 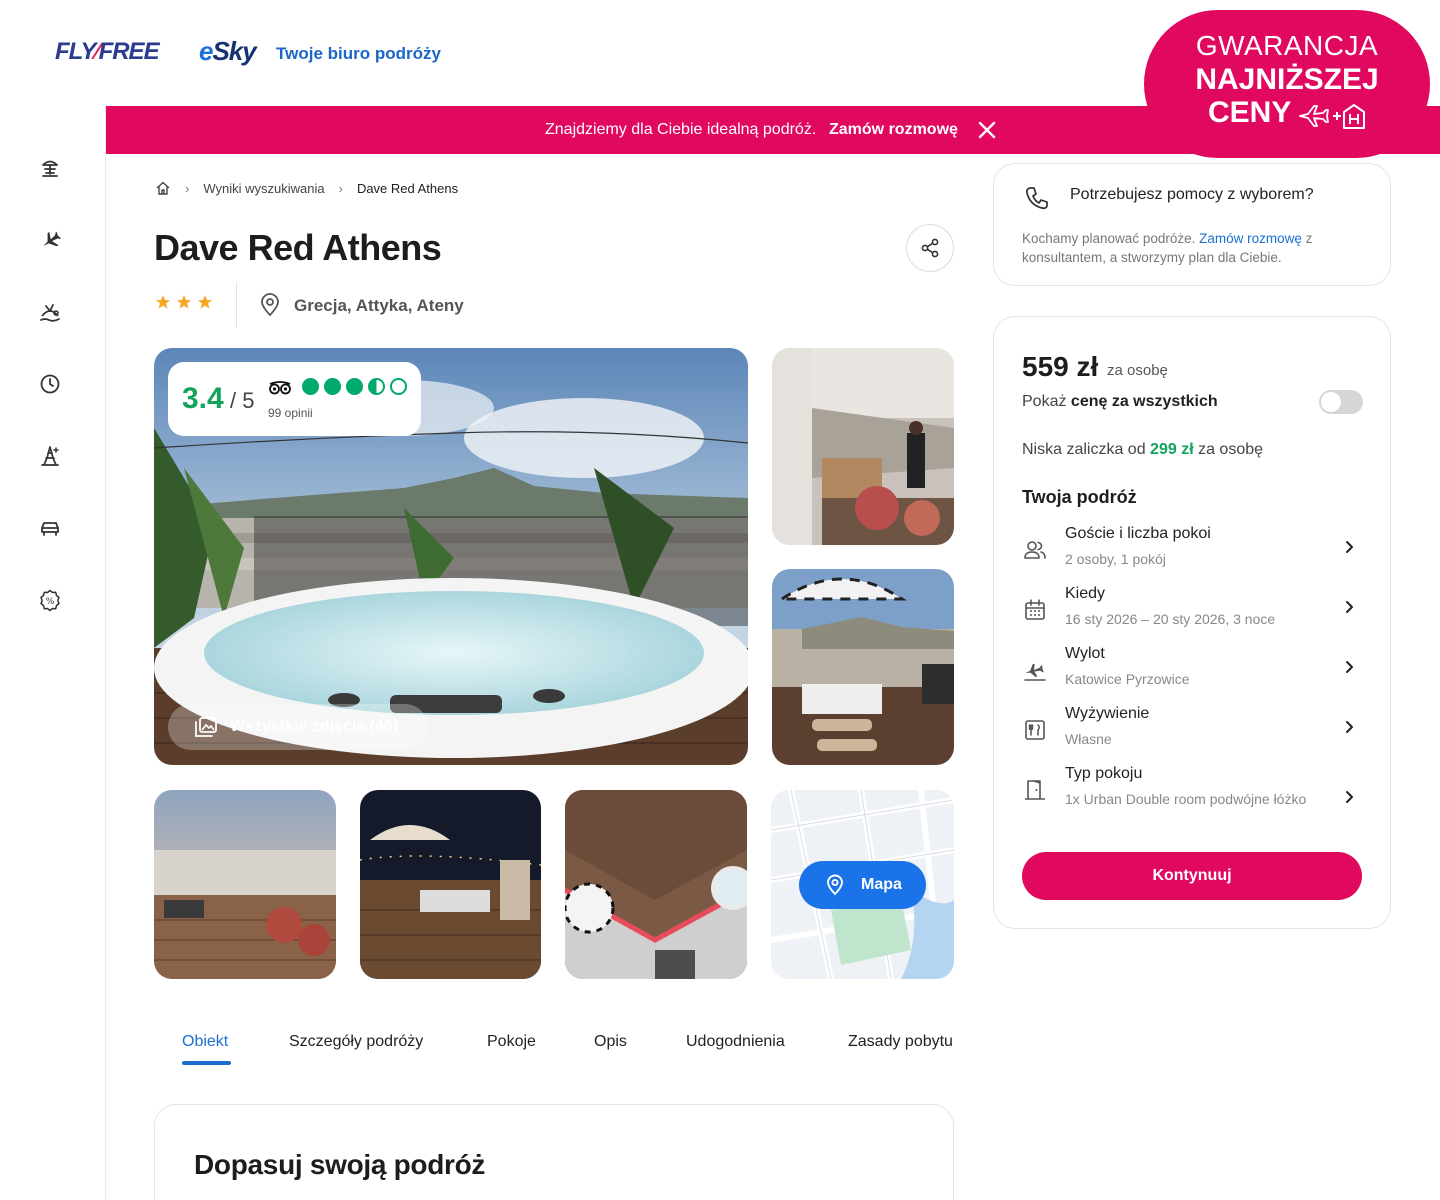 What do you see at coordinates (280, 388) in the screenshot?
I see `tripadvisor-icon` at bounding box center [280, 388].